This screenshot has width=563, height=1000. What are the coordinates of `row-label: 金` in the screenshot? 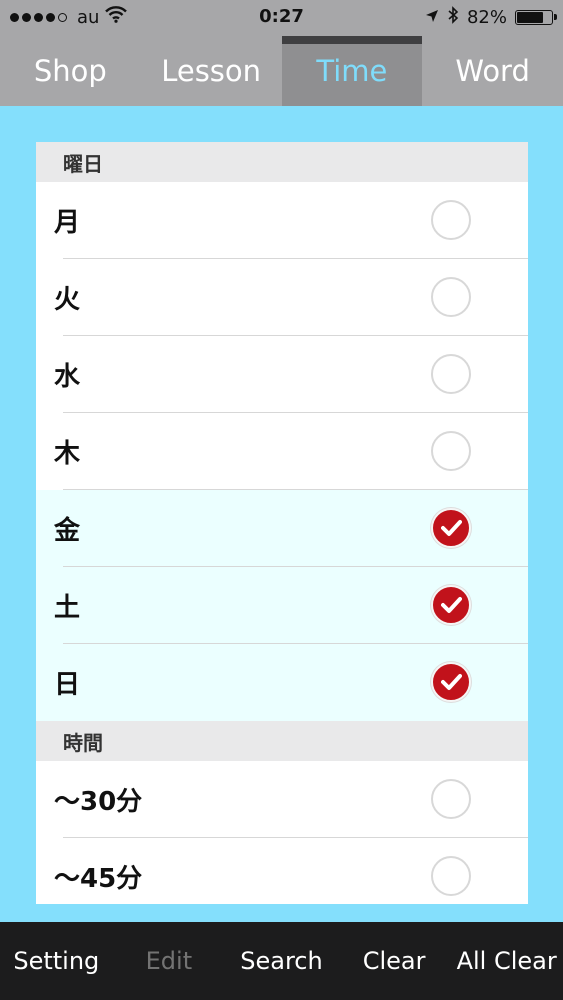 It's located at (67, 531).